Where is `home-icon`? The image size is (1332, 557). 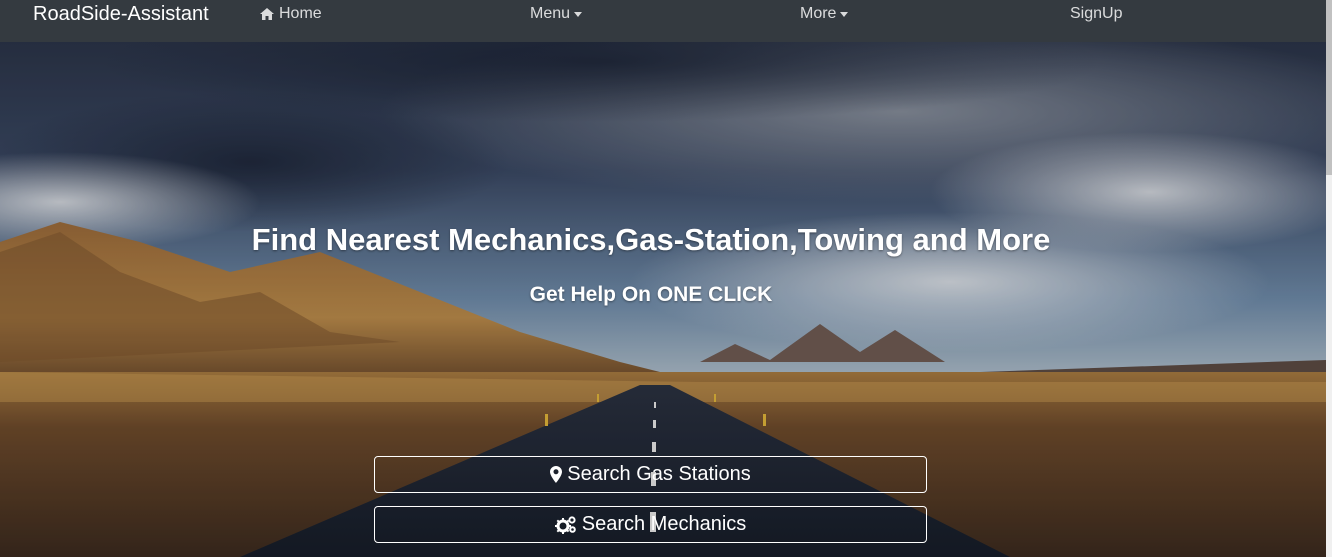
home-icon is located at coordinates (267, 14).